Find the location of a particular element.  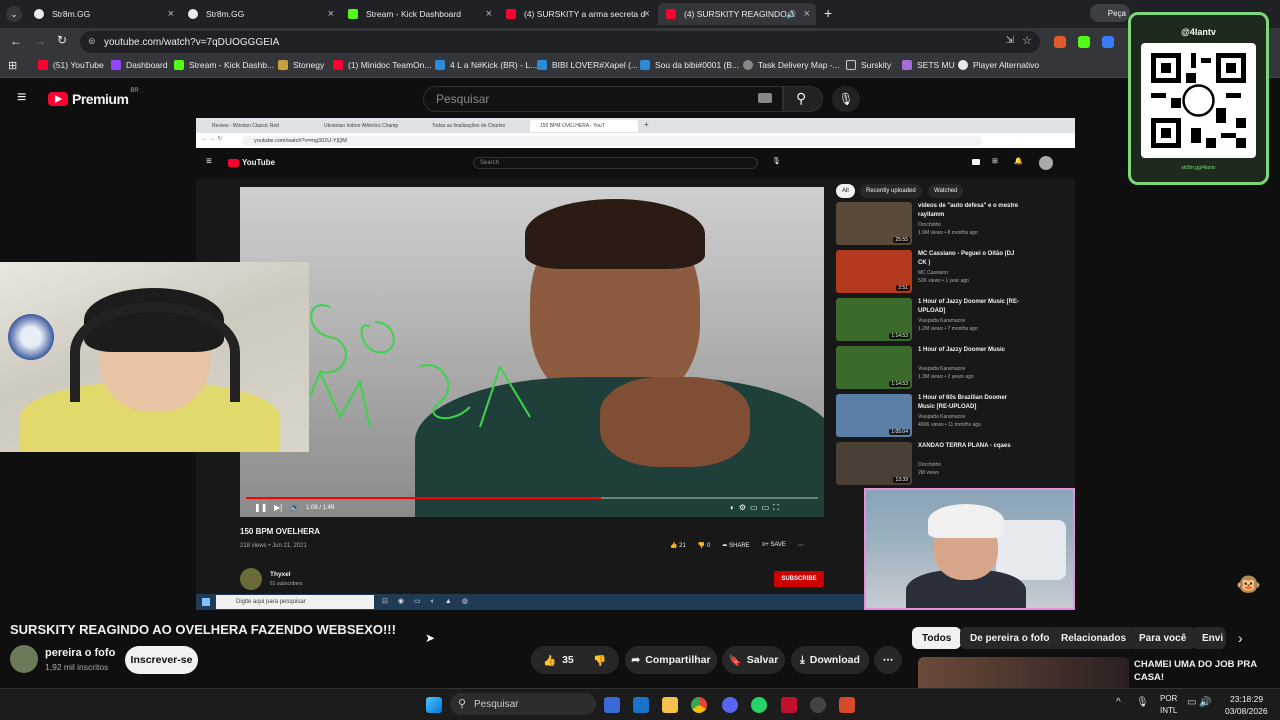

qr-url: str8m.gg/4lantv is located at coordinates (1198, 168).